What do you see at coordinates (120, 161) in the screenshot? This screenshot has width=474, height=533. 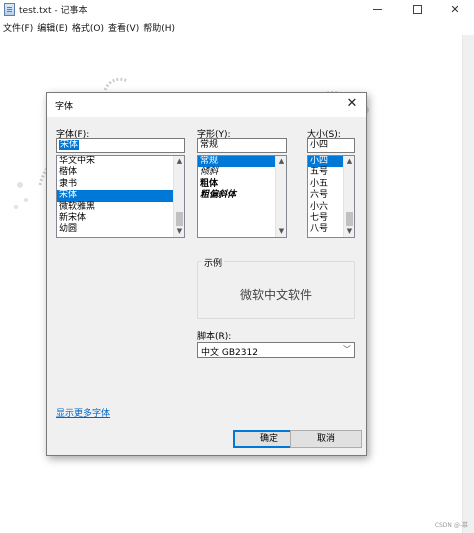 I see `font-list-item: 华文中宋` at bounding box center [120, 161].